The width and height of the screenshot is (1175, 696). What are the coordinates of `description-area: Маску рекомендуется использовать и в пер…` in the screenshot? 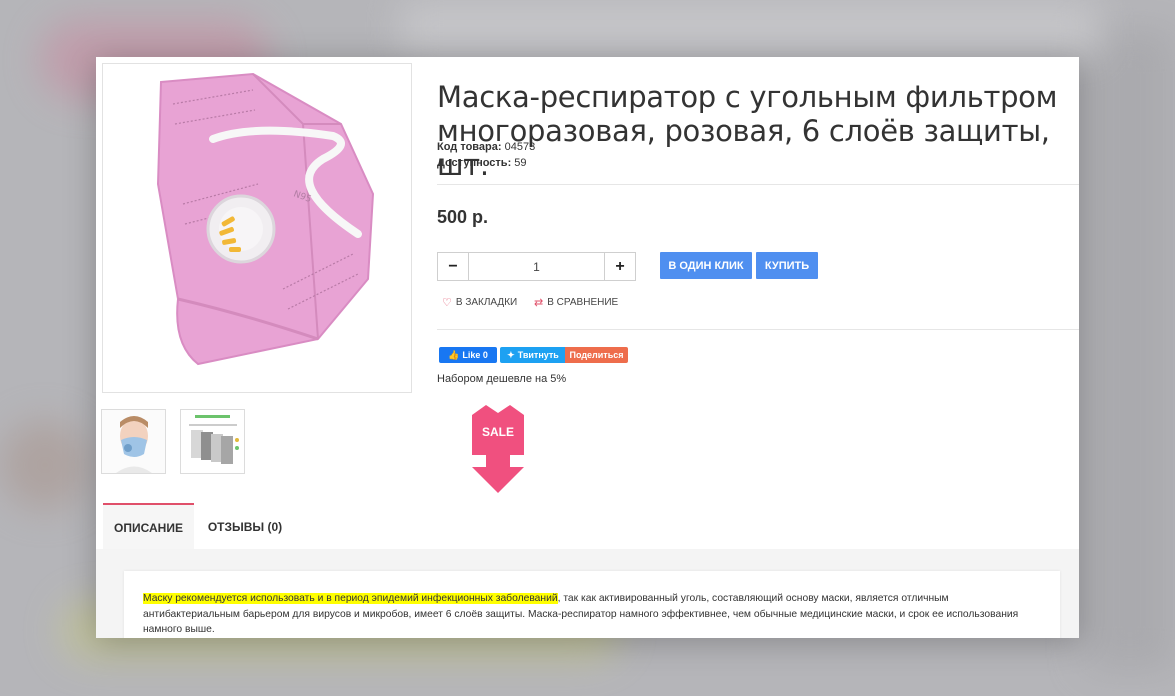 It's located at (587, 593).